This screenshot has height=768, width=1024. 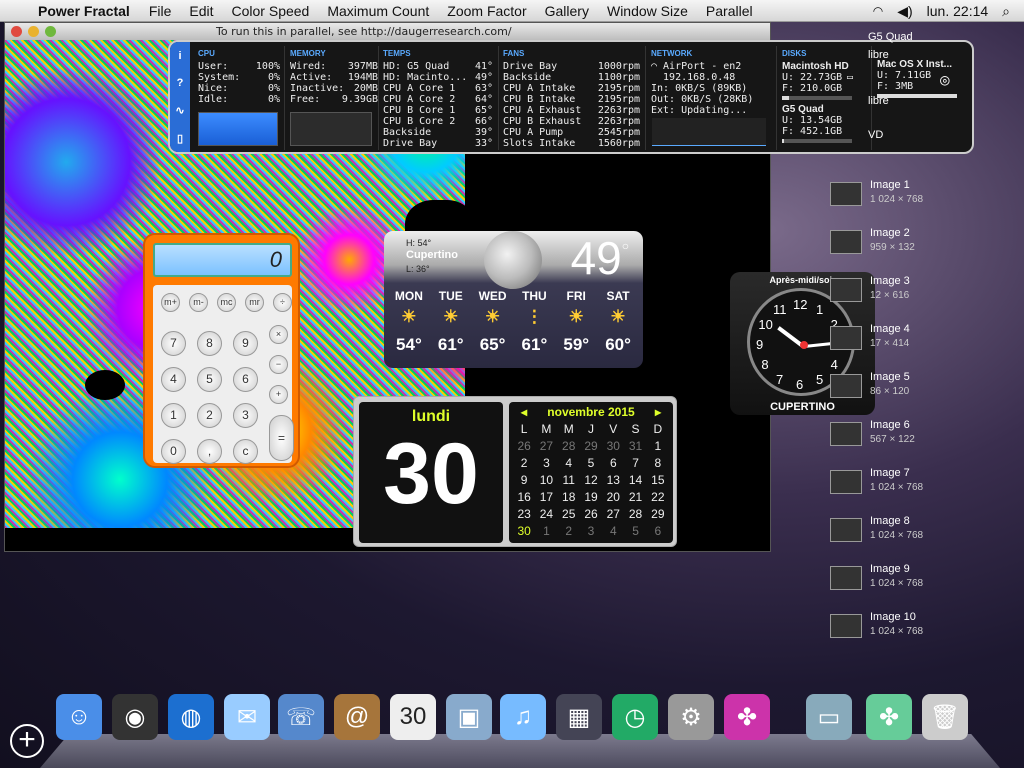 I want to click on calc-key: mr, so click(x=254, y=302).